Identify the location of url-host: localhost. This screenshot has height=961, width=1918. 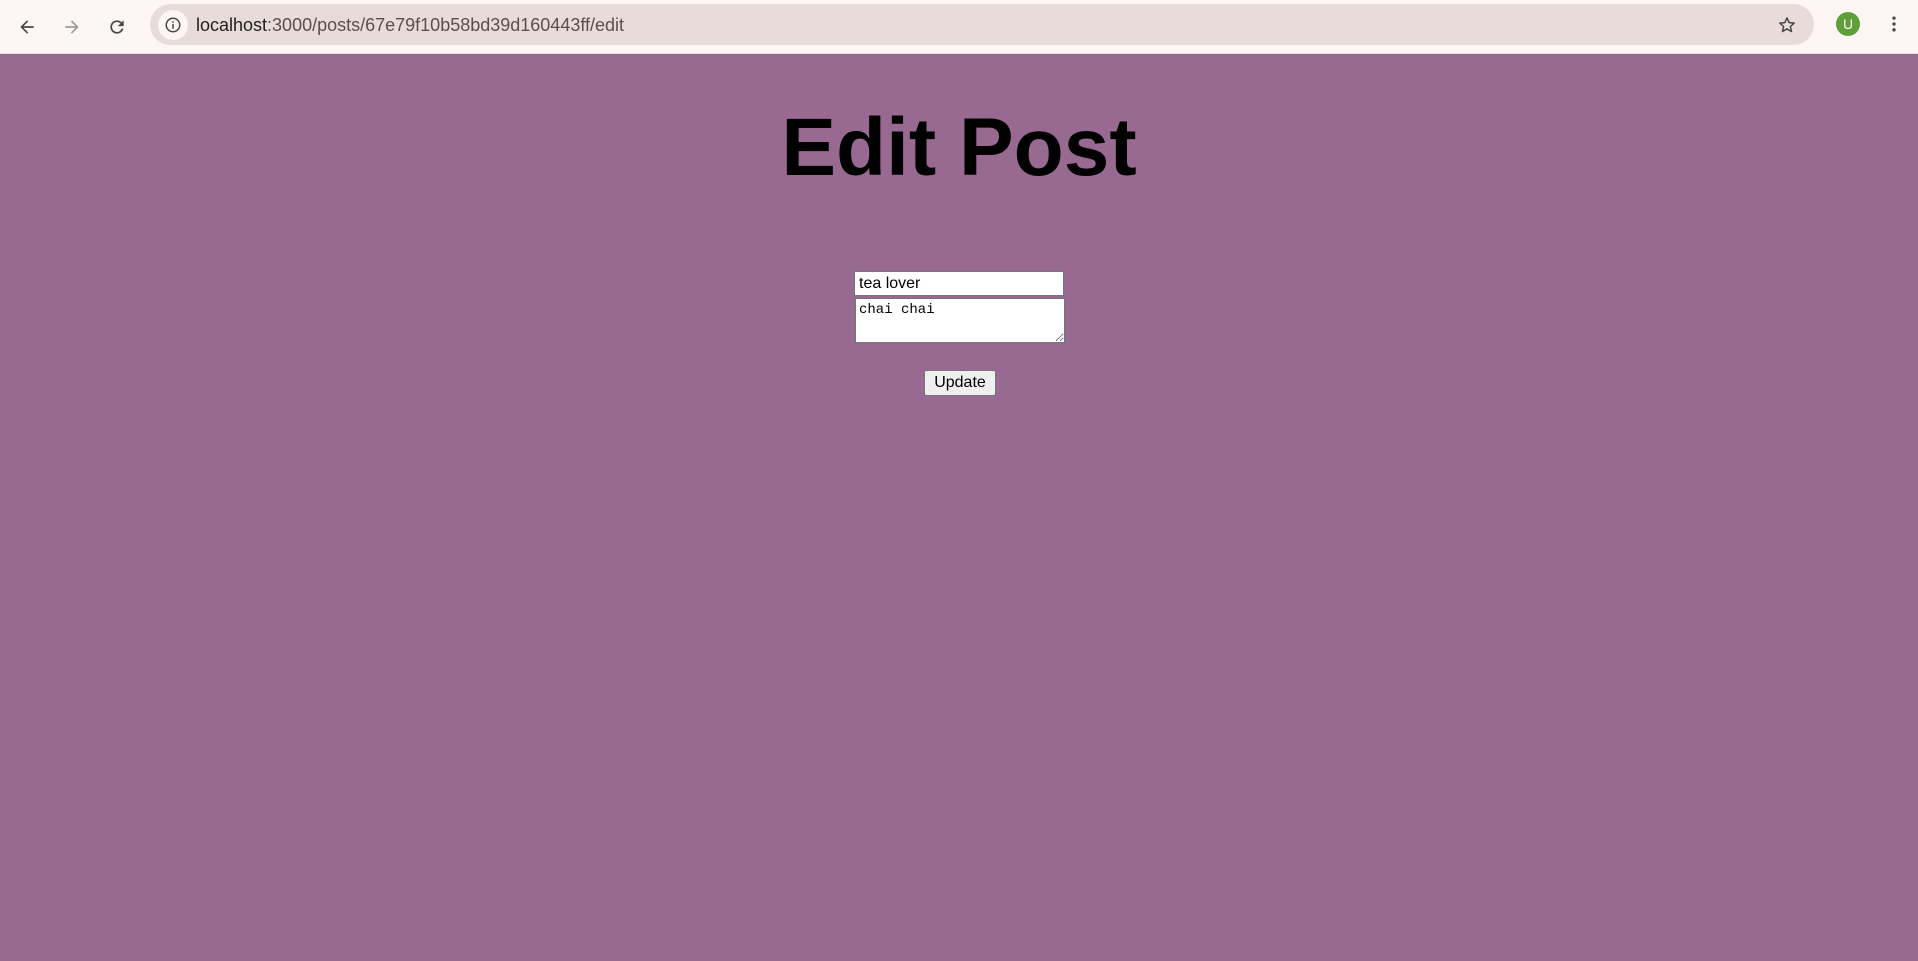
(232, 25).